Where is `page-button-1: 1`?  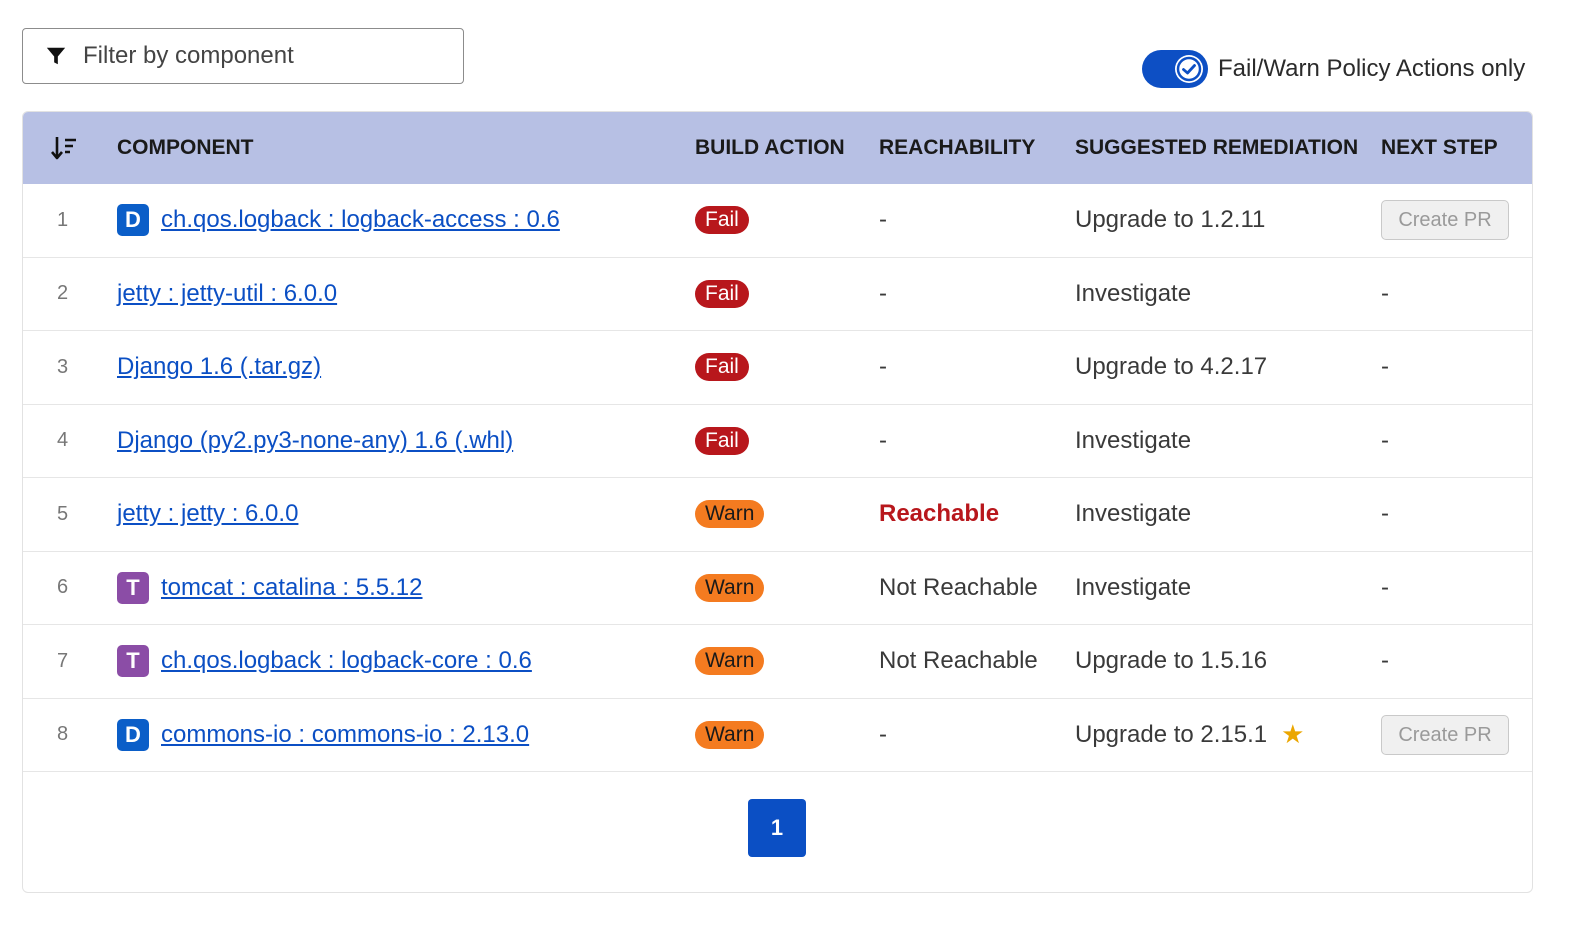 page-button-1: 1 is located at coordinates (777, 828).